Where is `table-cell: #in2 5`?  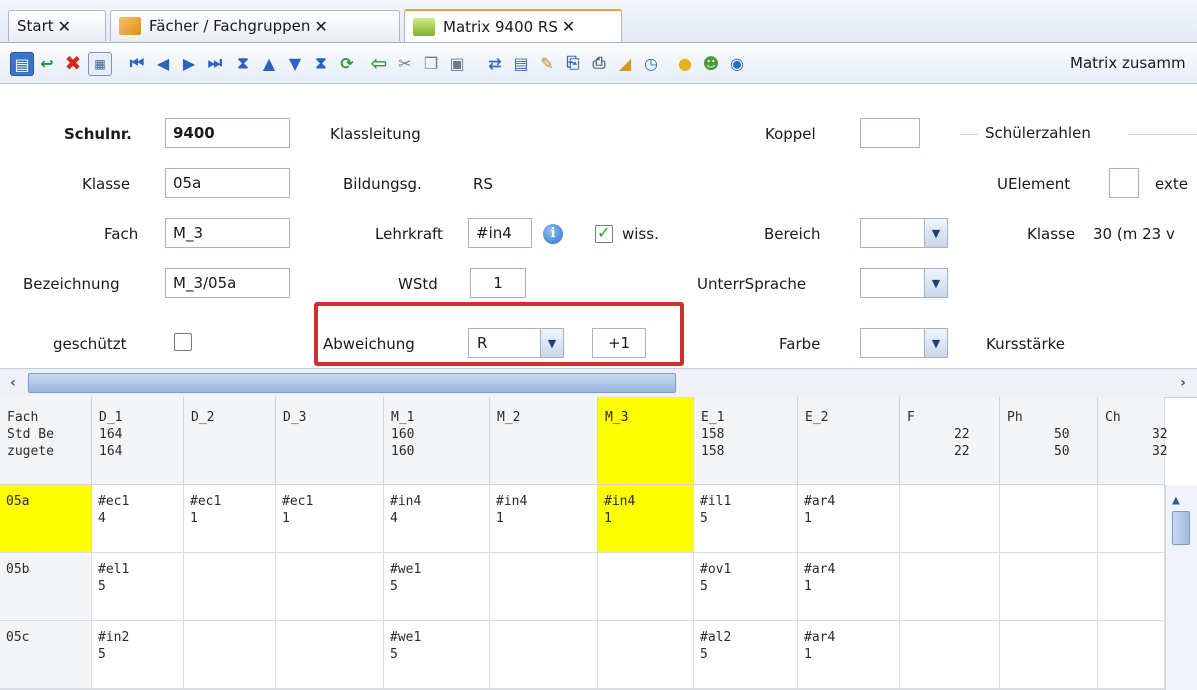
table-cell: #in2 5 is located at coordinates (138, 655).